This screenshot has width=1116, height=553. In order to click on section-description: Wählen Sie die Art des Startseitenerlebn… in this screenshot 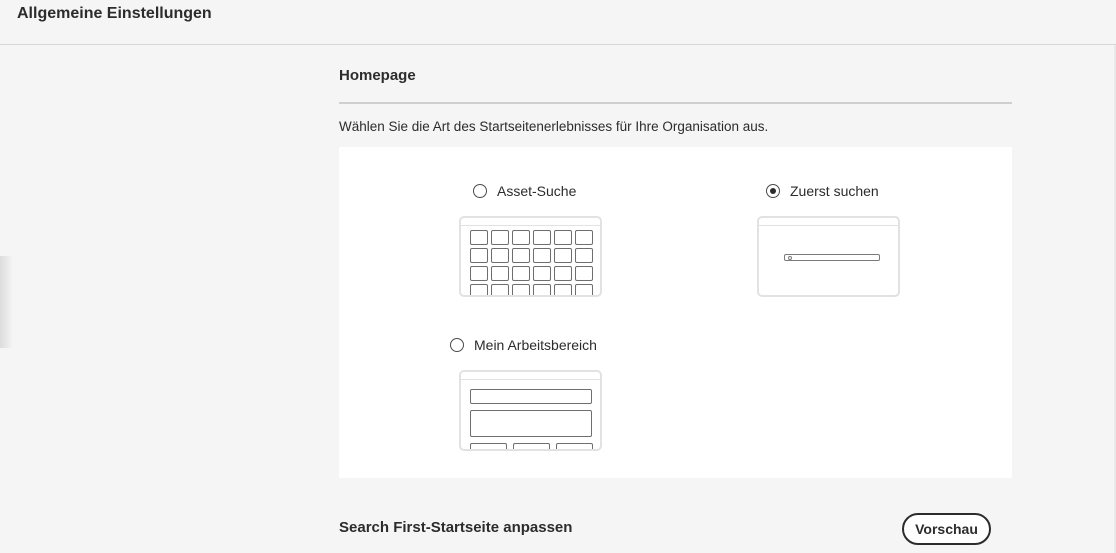, I will do `click(554, 126)`.